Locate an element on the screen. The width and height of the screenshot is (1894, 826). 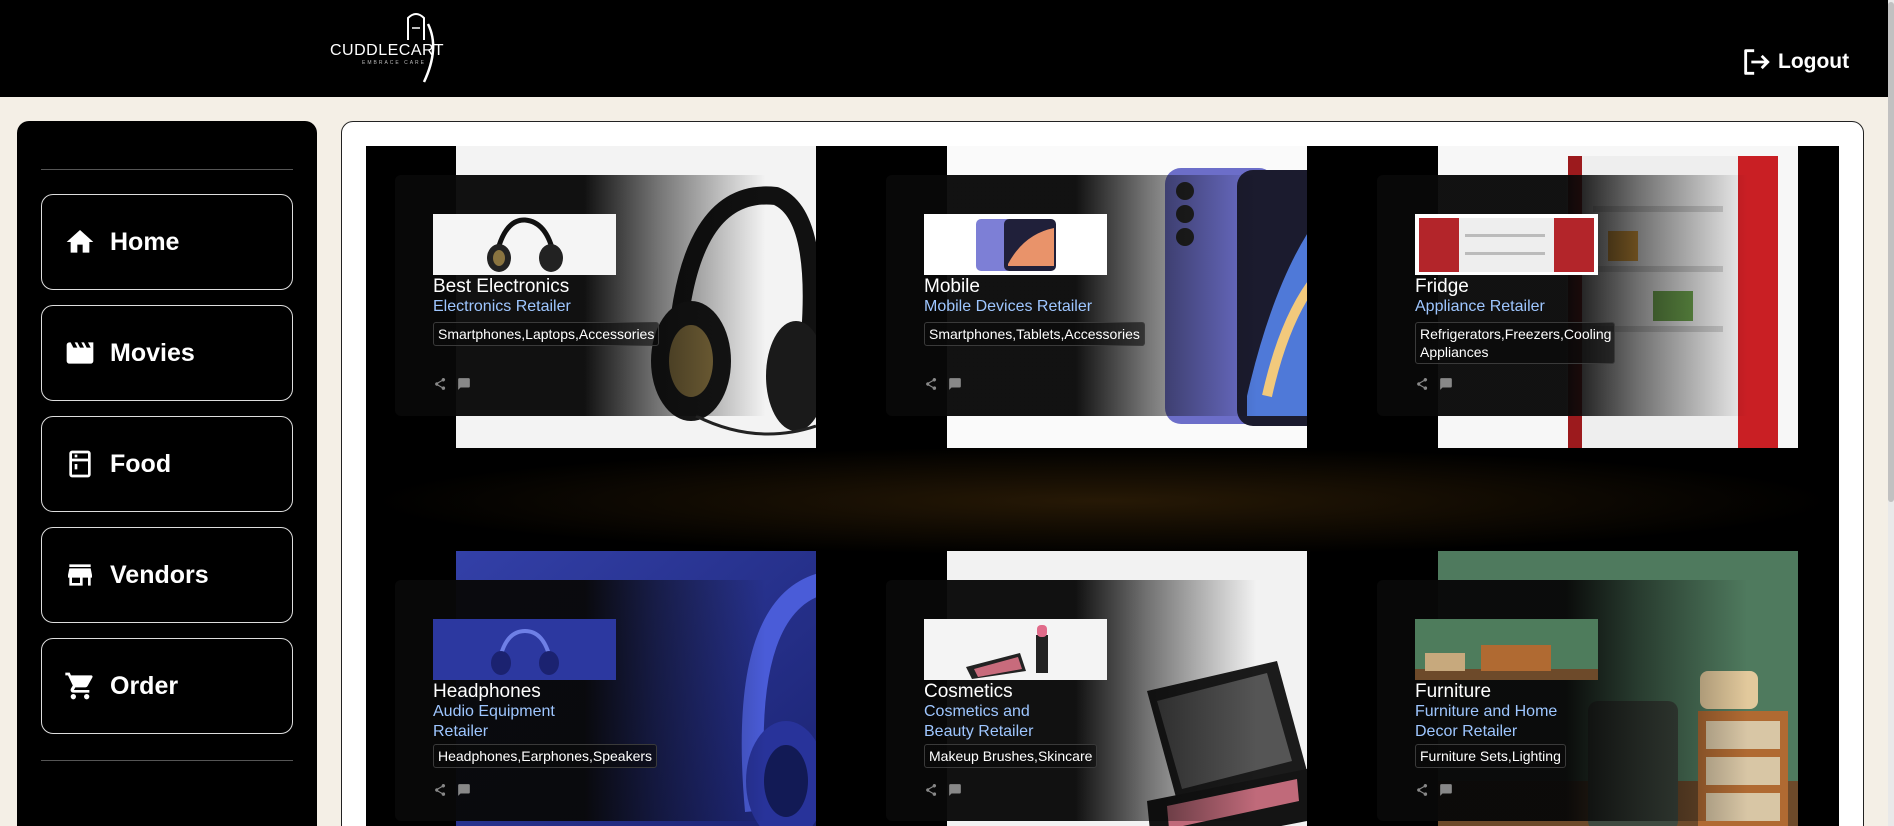
scrollbar-thumb is located at coordinates (1891, 252).